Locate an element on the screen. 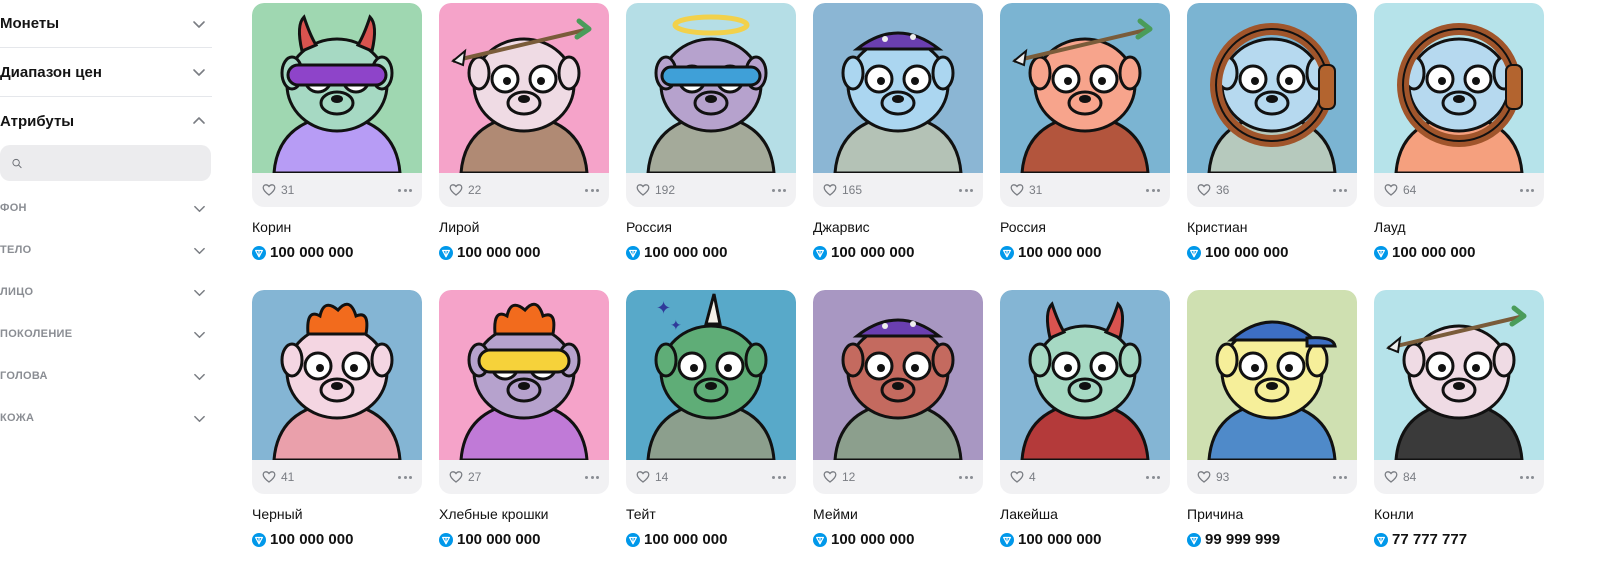  attribute-list: ФОН ТЕЛО ЛИЦО ПОКОЛЕНИЕ ГОЛОВА КОЖА is located at coordinates (106, 313).